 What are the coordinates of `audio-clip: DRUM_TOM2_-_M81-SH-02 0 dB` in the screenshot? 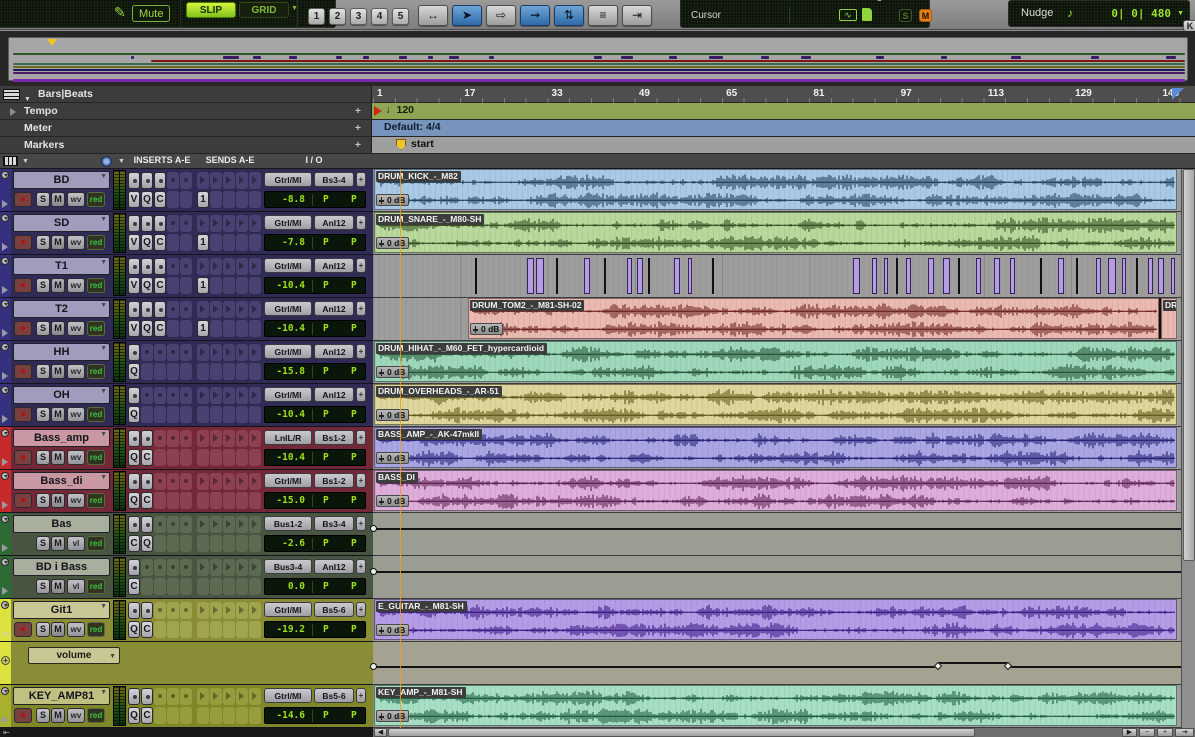 It's located at (813, 318).